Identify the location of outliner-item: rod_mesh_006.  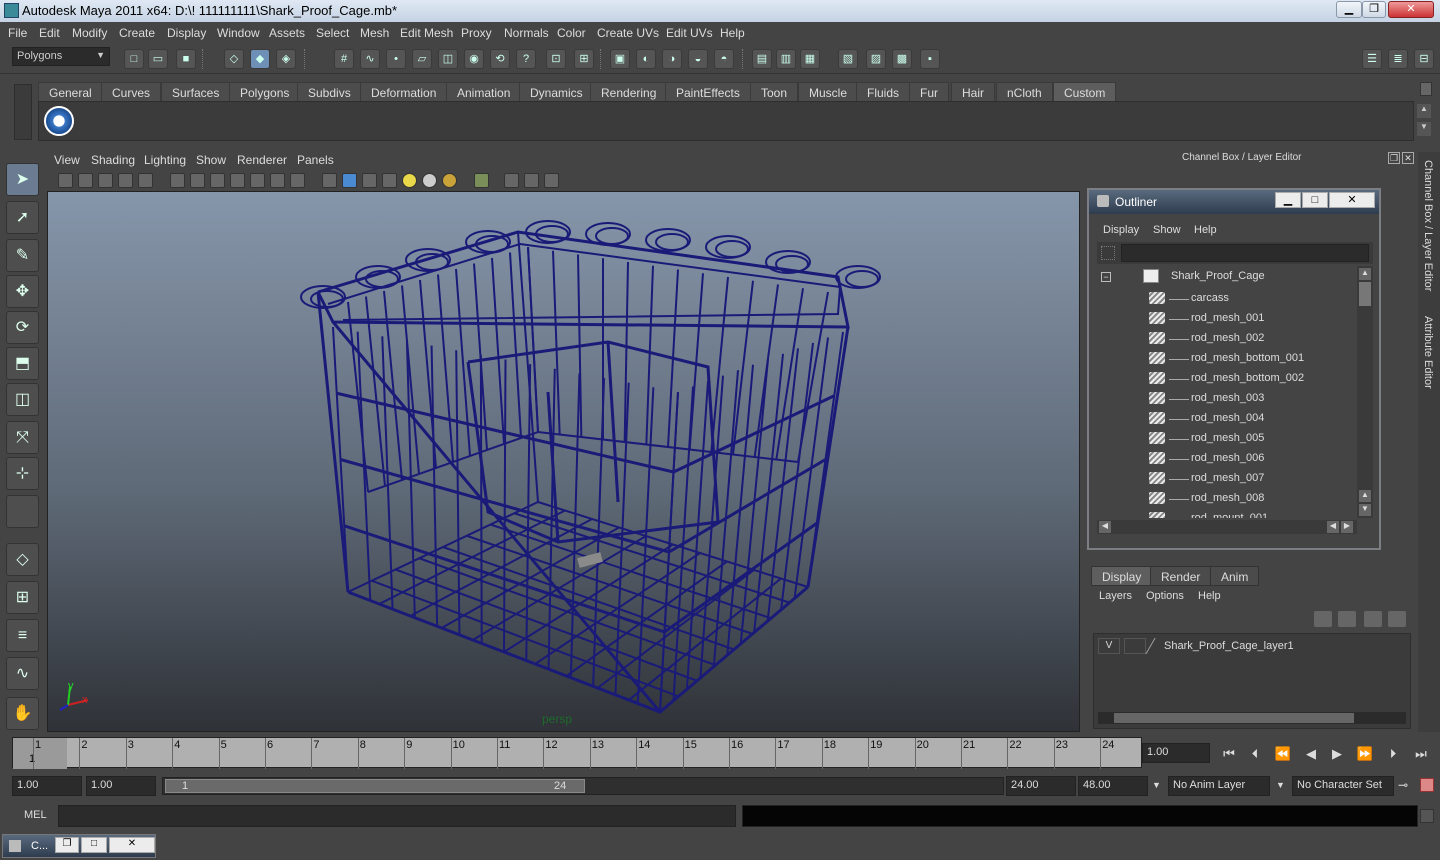
(1227, 459).